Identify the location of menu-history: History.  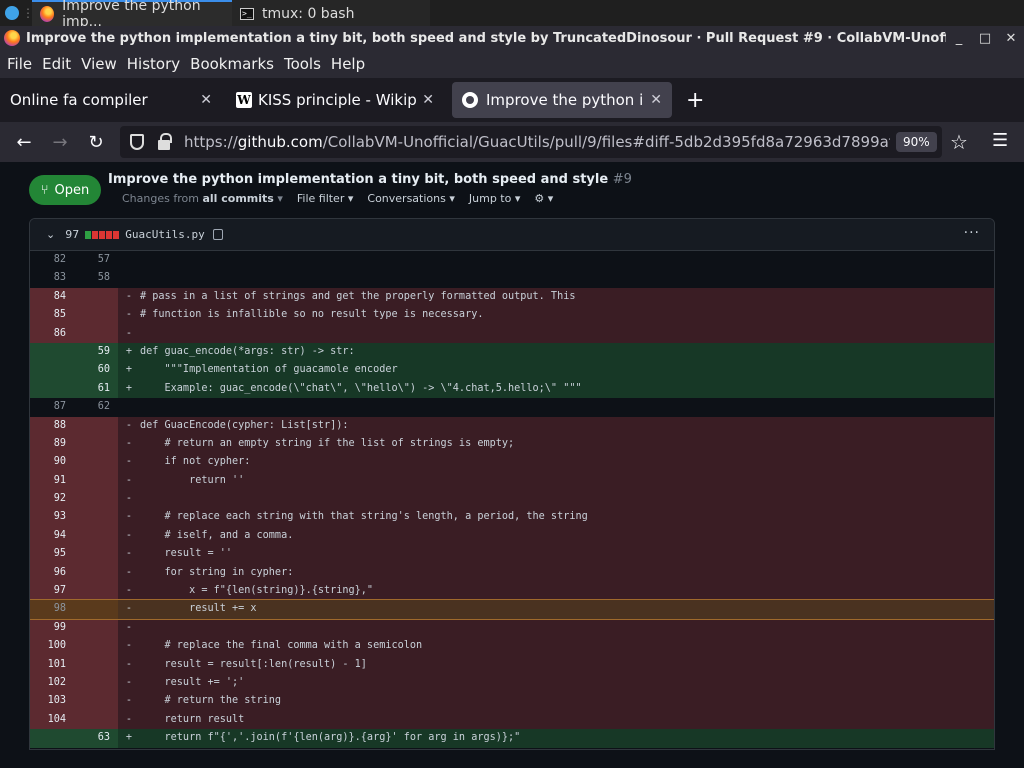
(153, 64).